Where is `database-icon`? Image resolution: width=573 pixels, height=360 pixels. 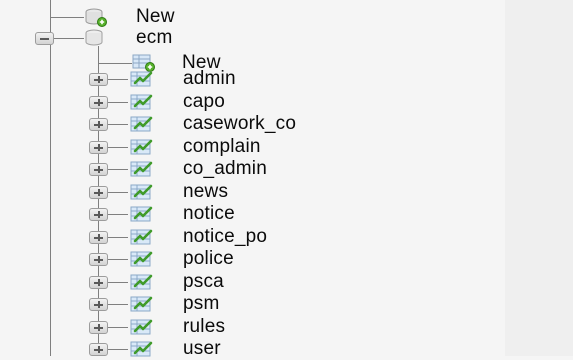
database-icon is located at coordinates (94, 37).